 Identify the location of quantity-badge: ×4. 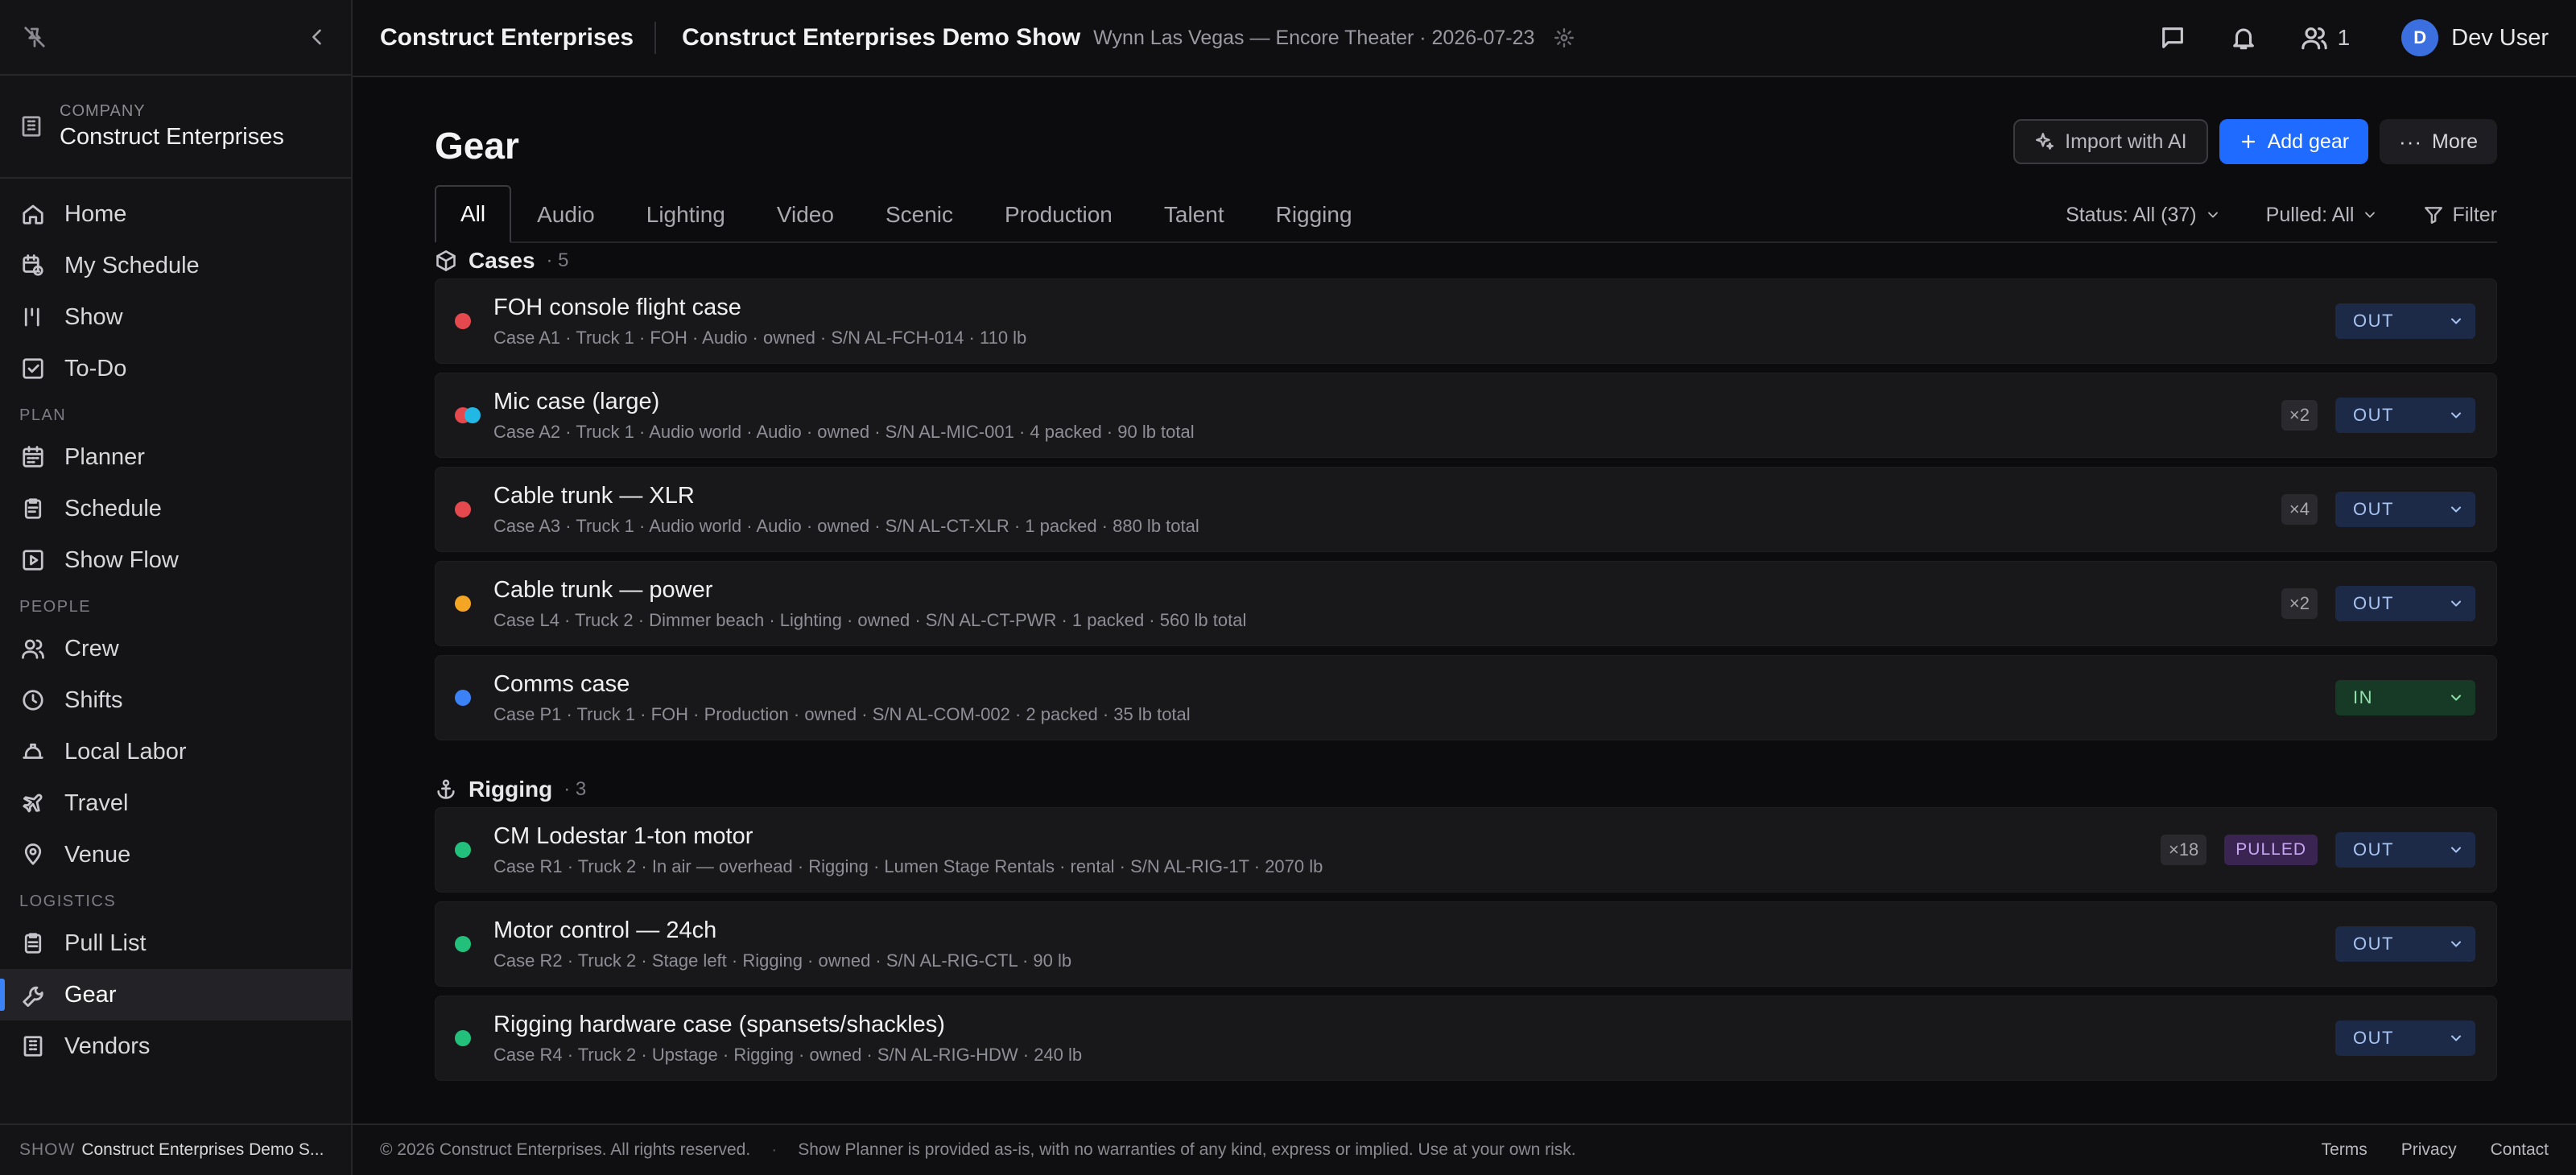
(2299, 509).